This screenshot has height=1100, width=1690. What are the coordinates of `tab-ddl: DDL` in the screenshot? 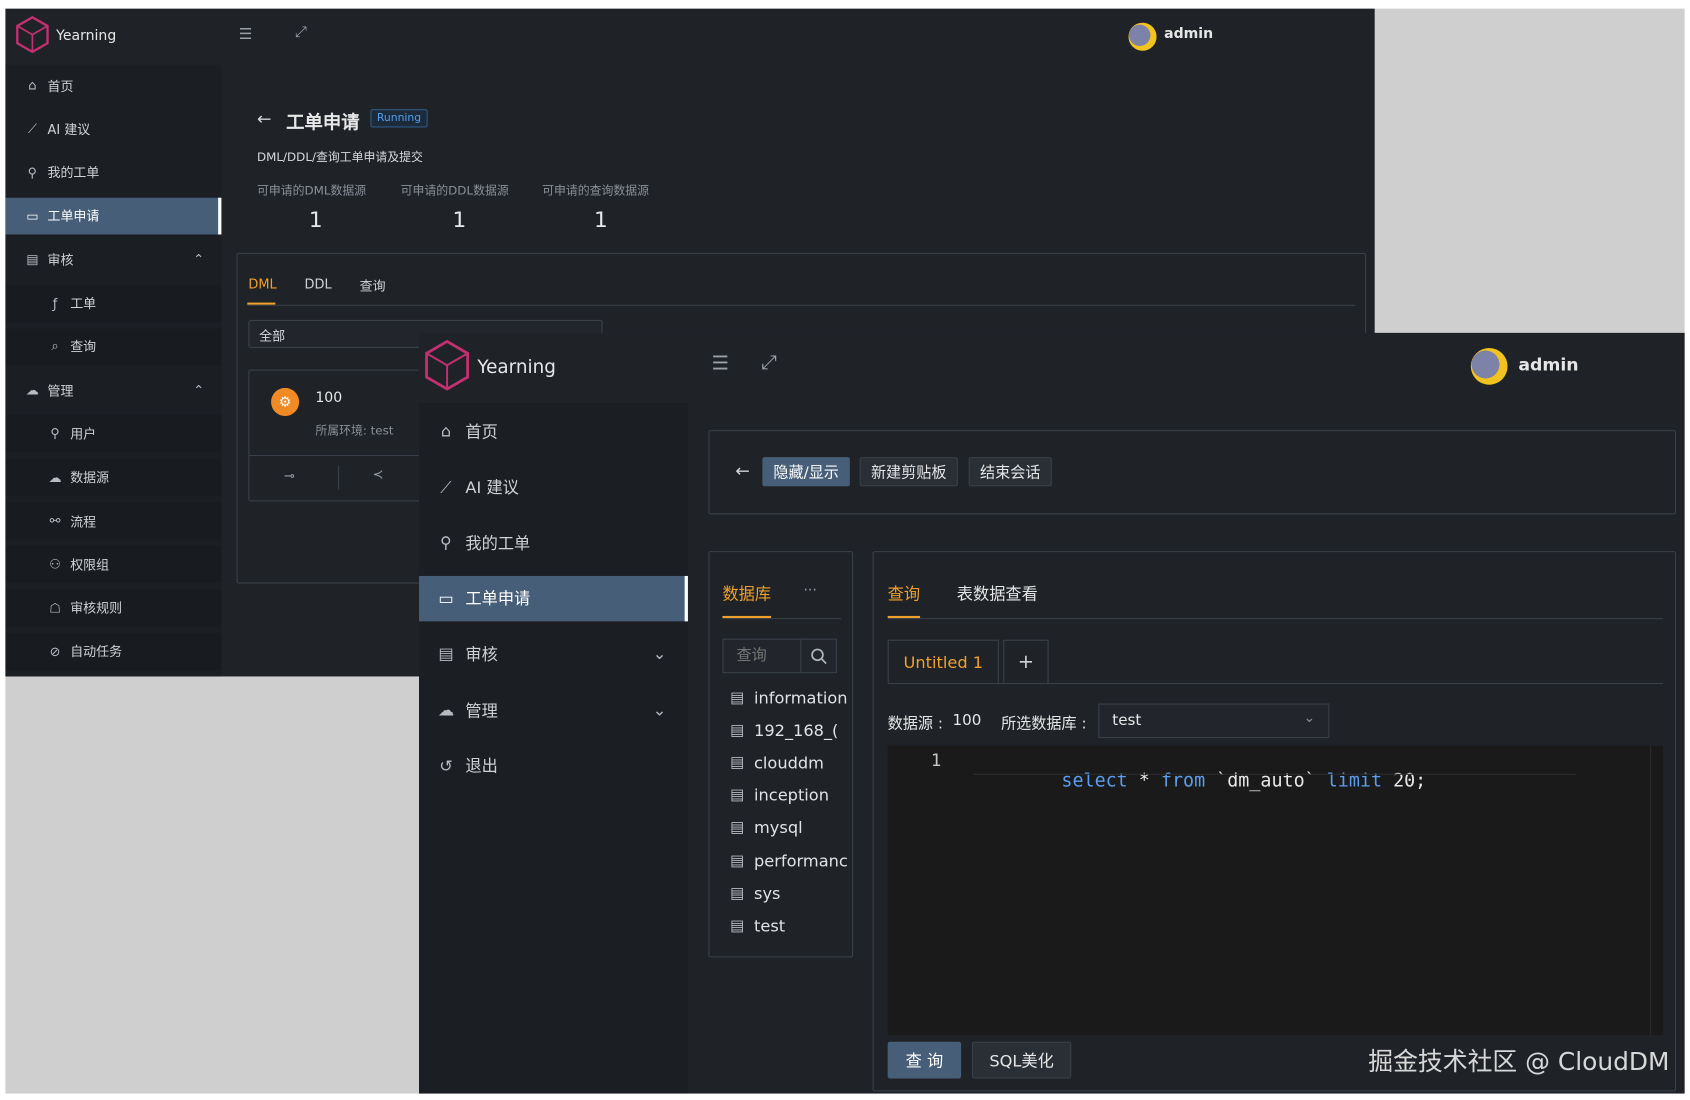 It's located at (318, 284).